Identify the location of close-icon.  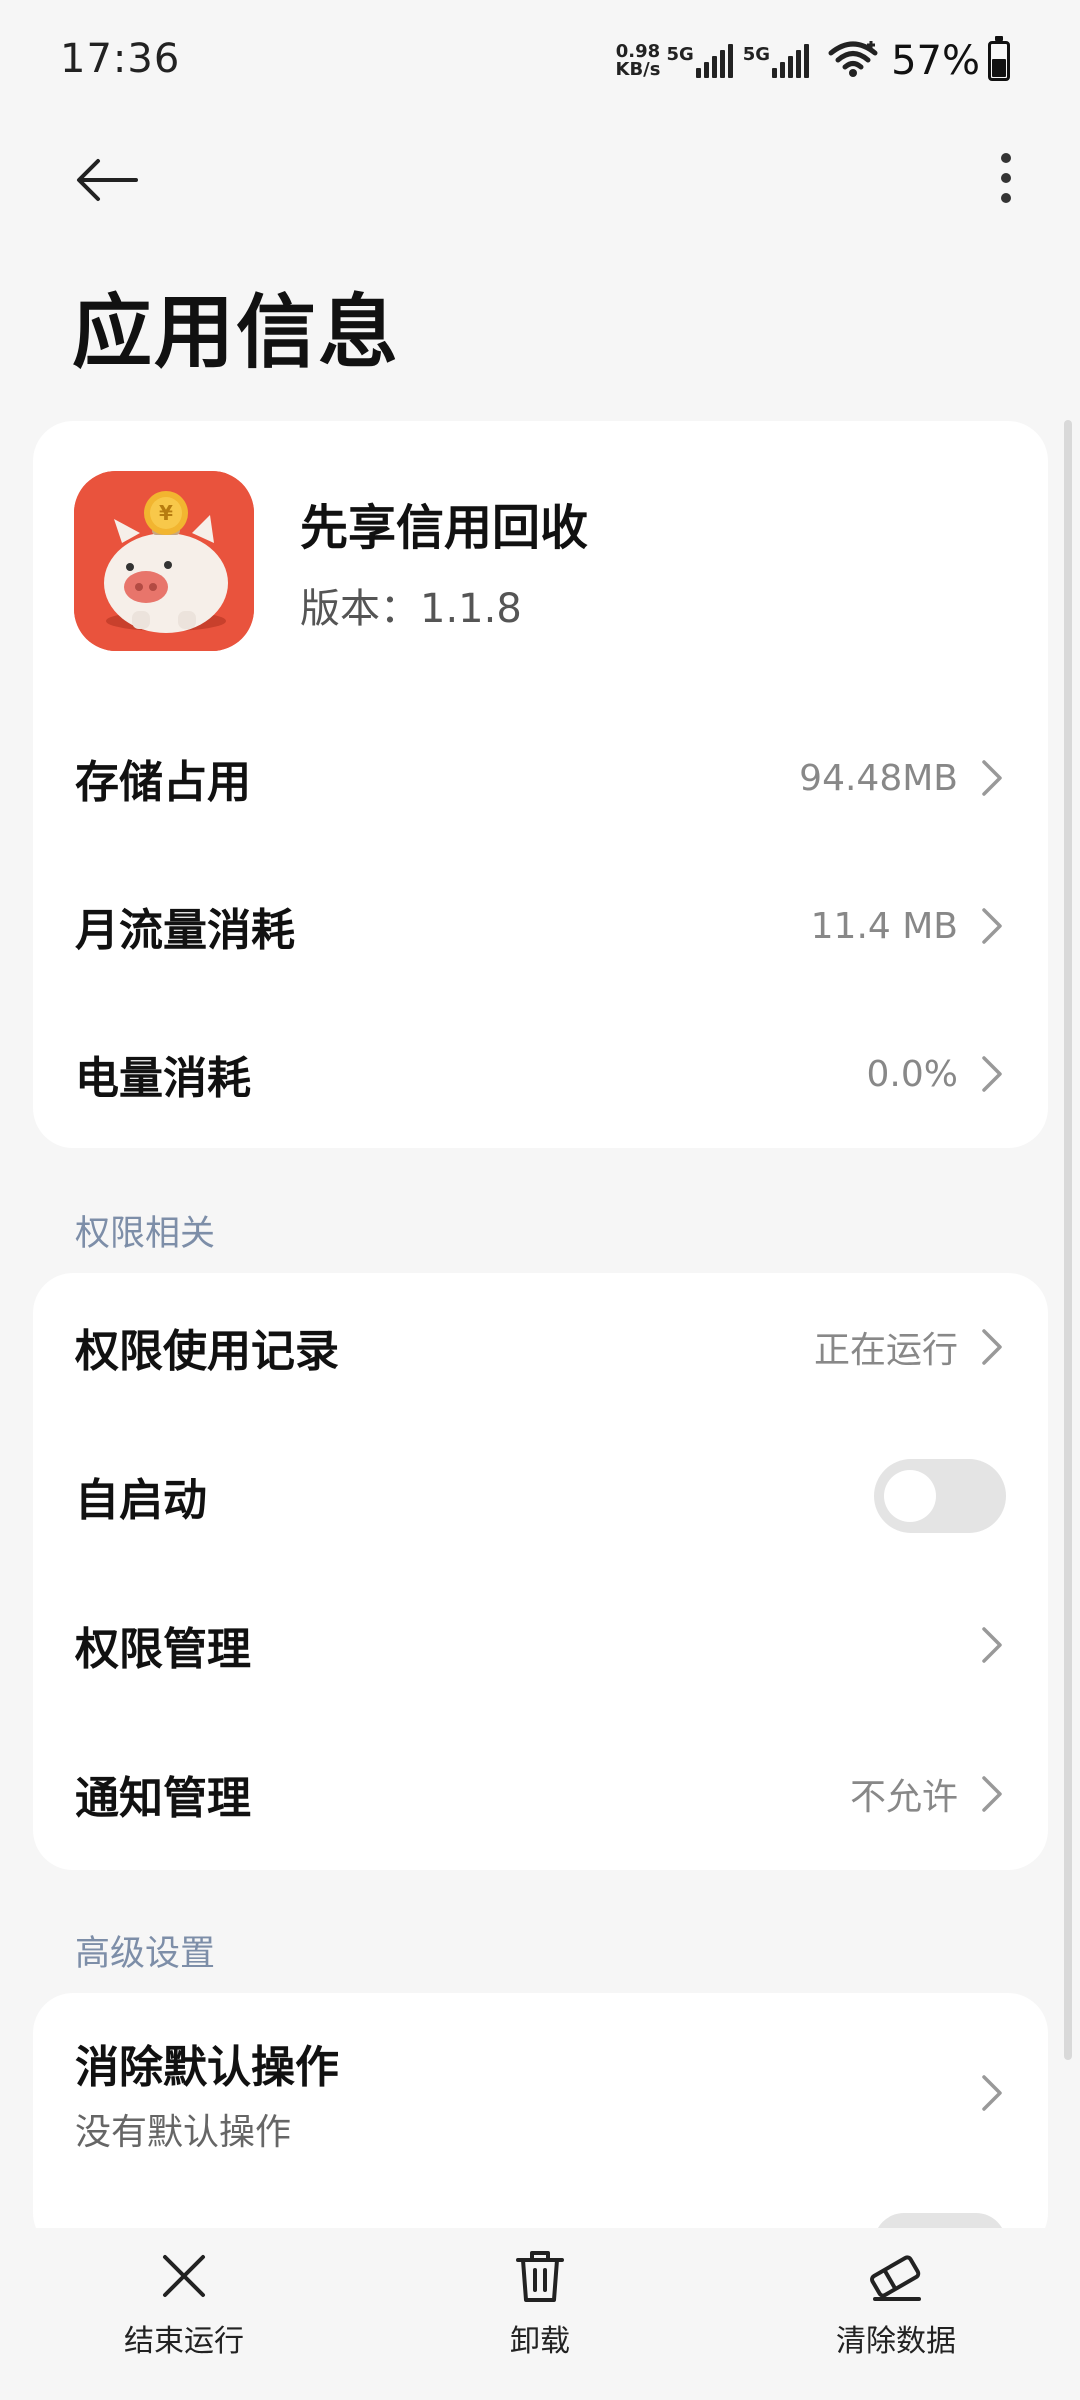
(184, 2276).